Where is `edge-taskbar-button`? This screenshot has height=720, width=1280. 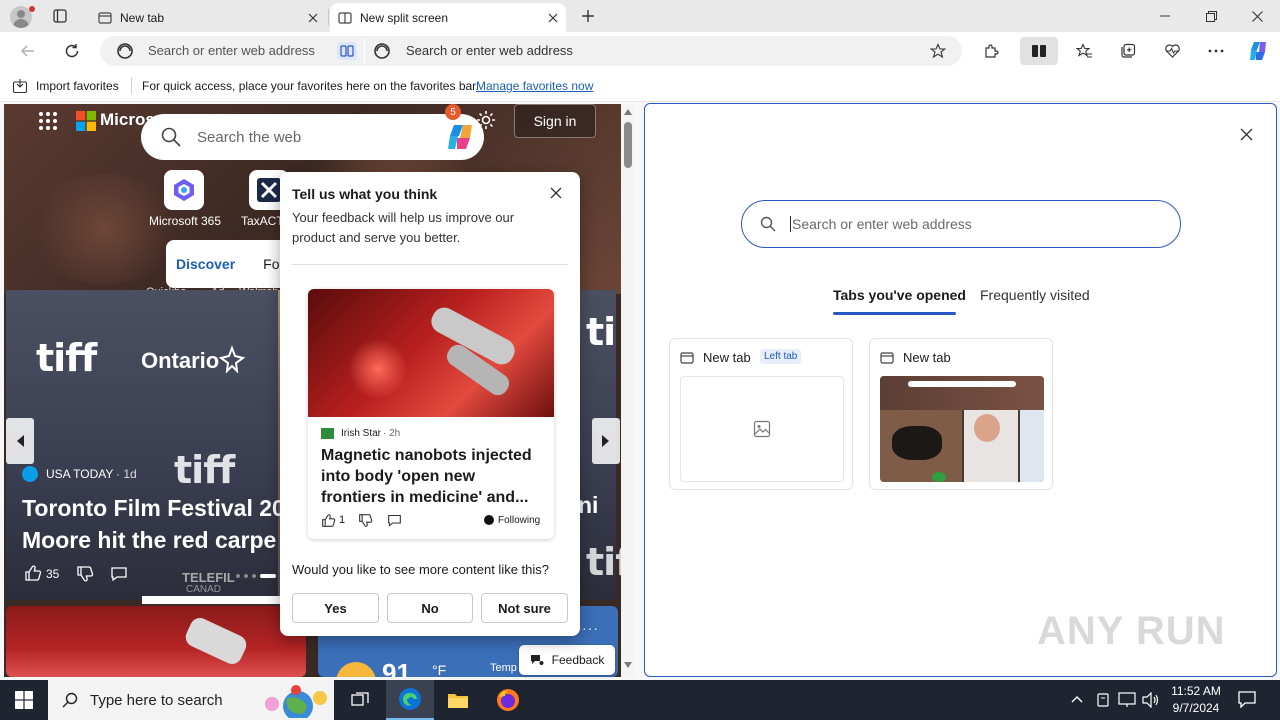 edge-taskbar-button is located at coordinates (410, 700).